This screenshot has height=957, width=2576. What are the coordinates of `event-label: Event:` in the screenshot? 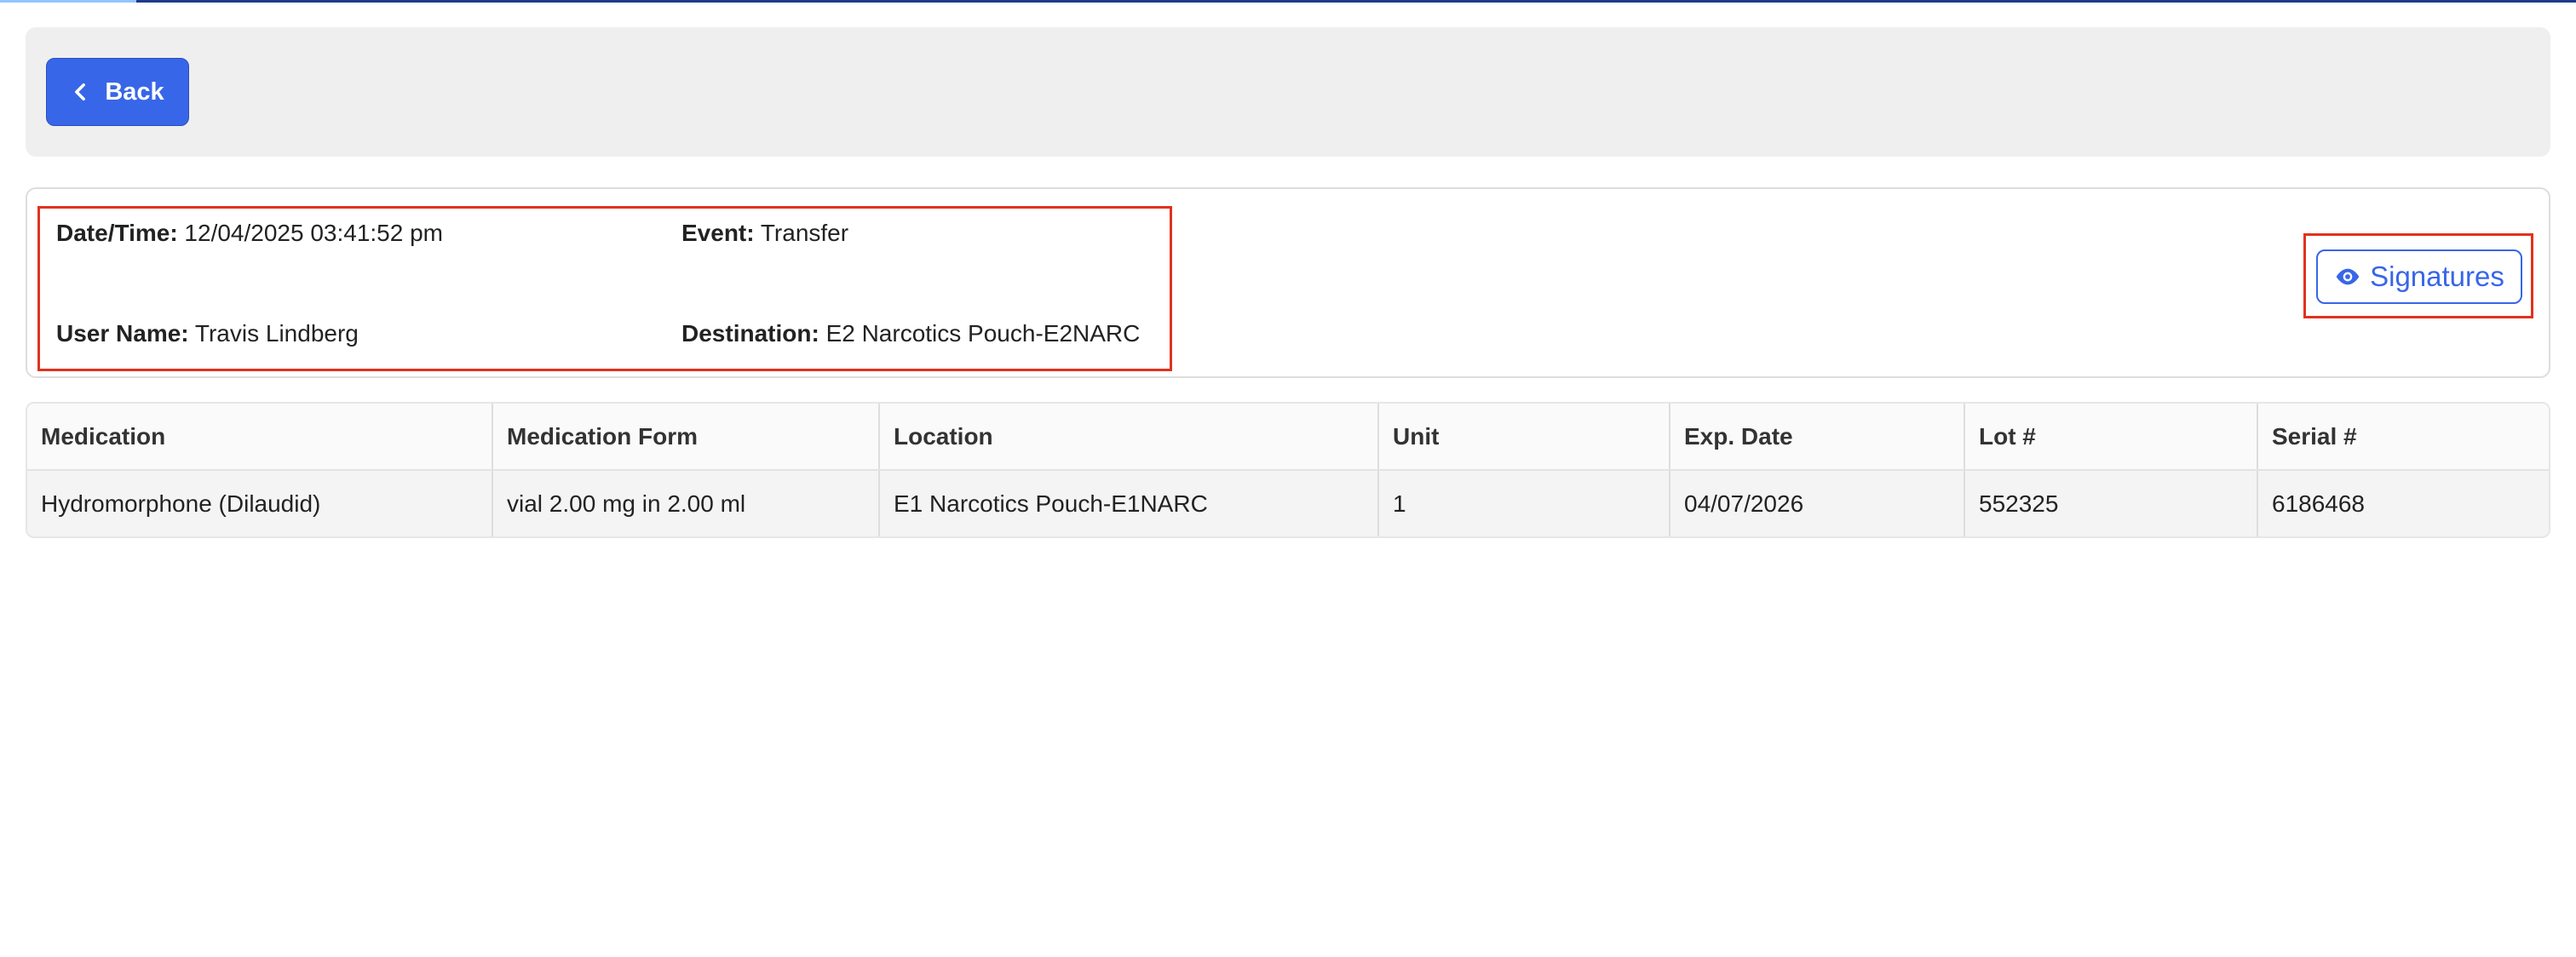 It's located at (718, 233).